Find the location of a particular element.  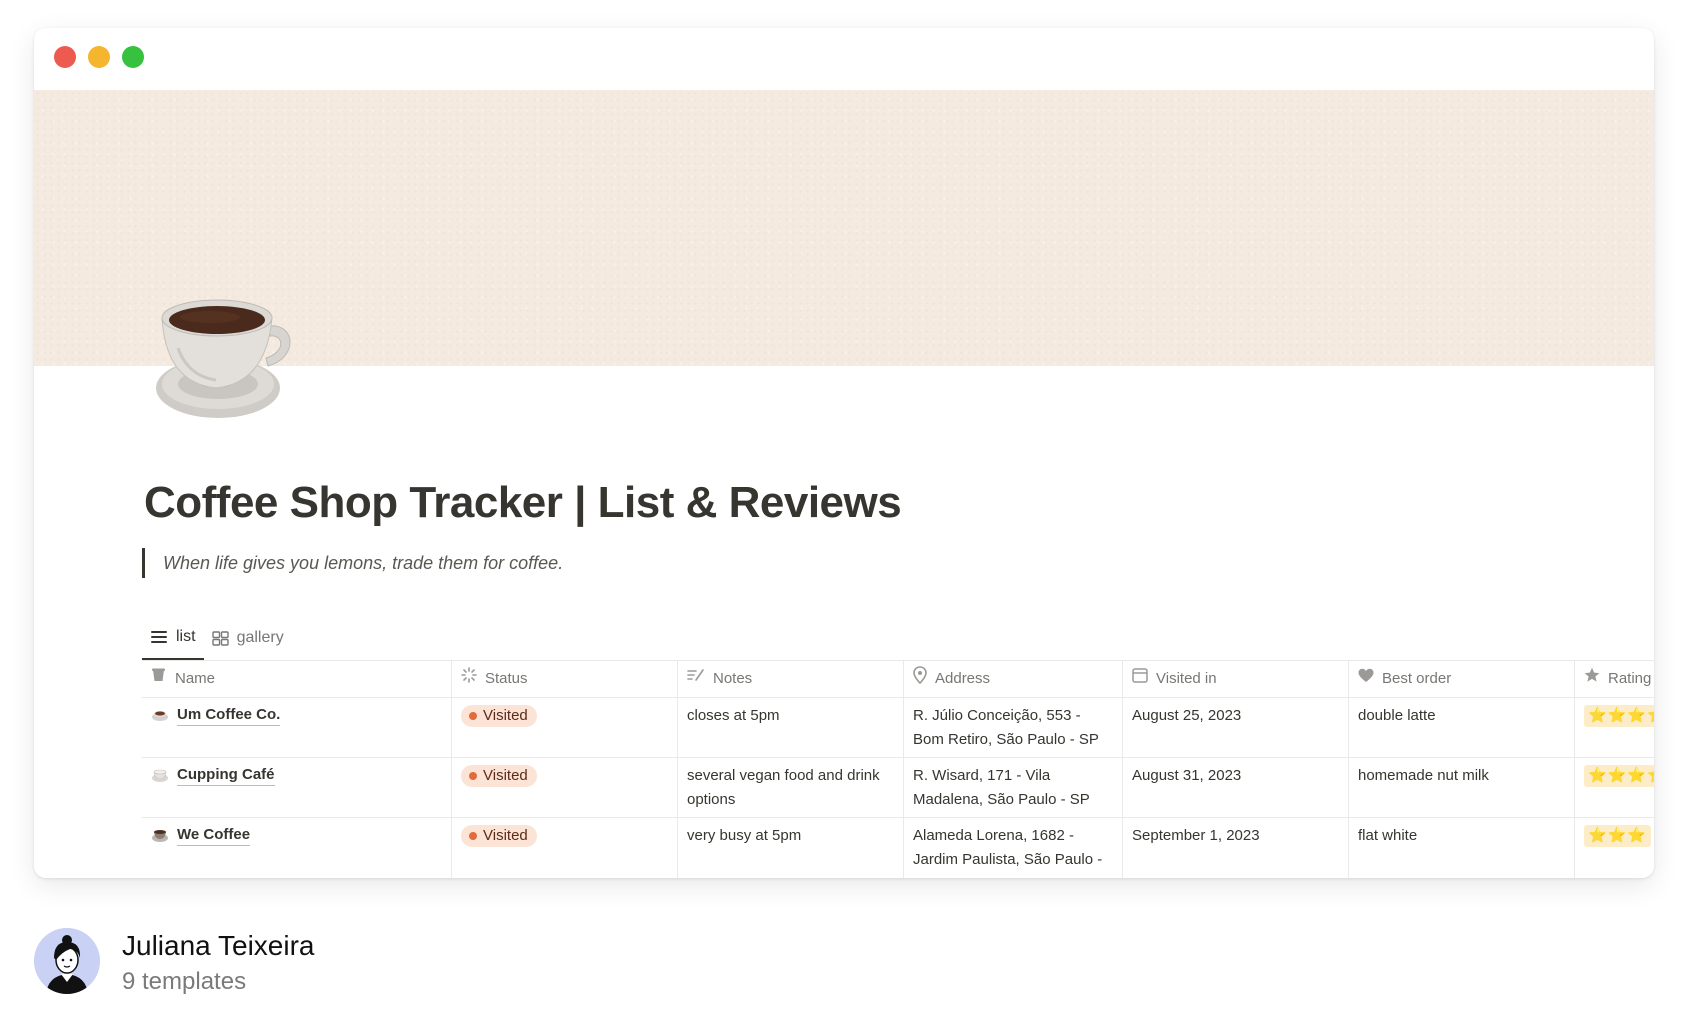

tab-list: list is located at coordinates (173, 638).